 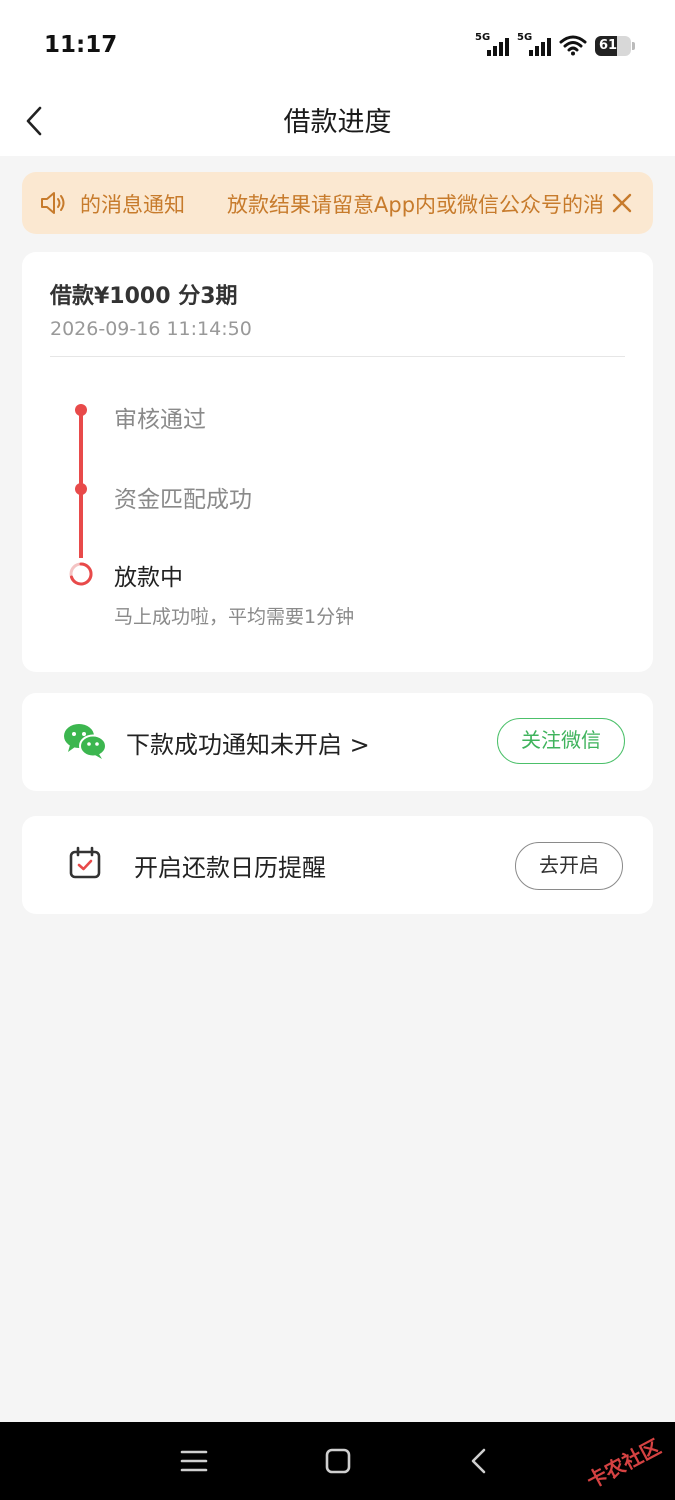 What do you see at coordinates (337, 43) in the screenshot?
I see `status-bar: 11:17 5G 5G 61` at bounding box center [337, 43].